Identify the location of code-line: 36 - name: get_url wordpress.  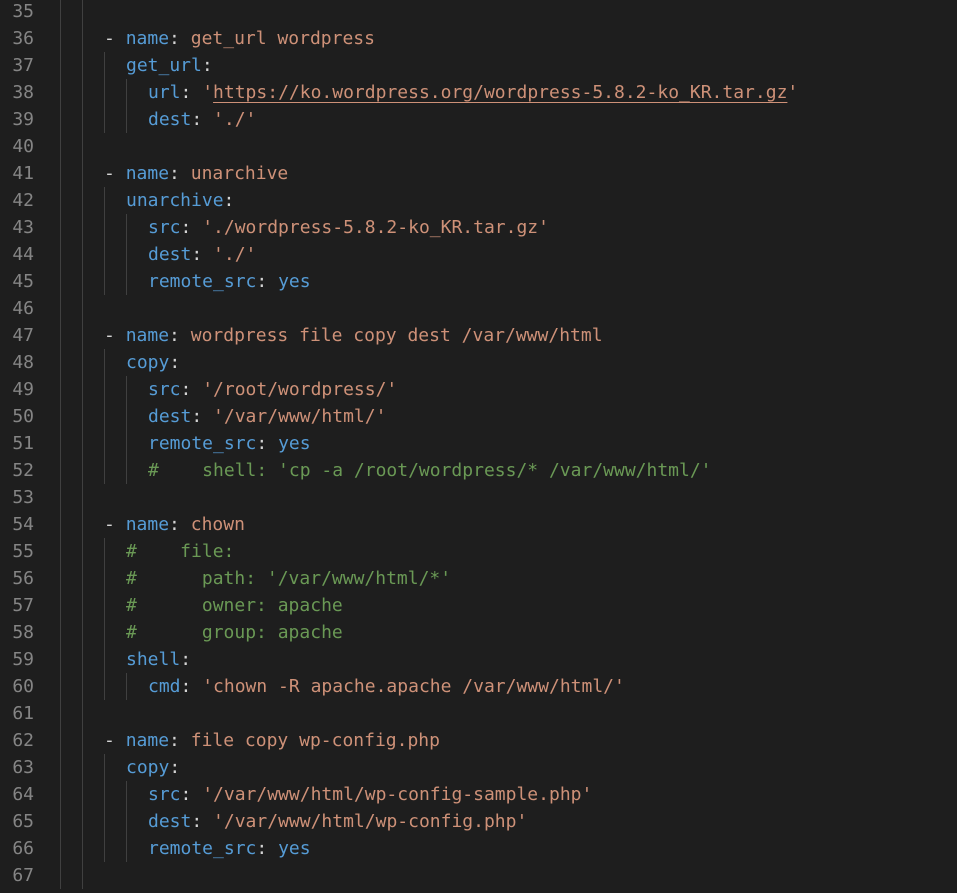
(478, 38).